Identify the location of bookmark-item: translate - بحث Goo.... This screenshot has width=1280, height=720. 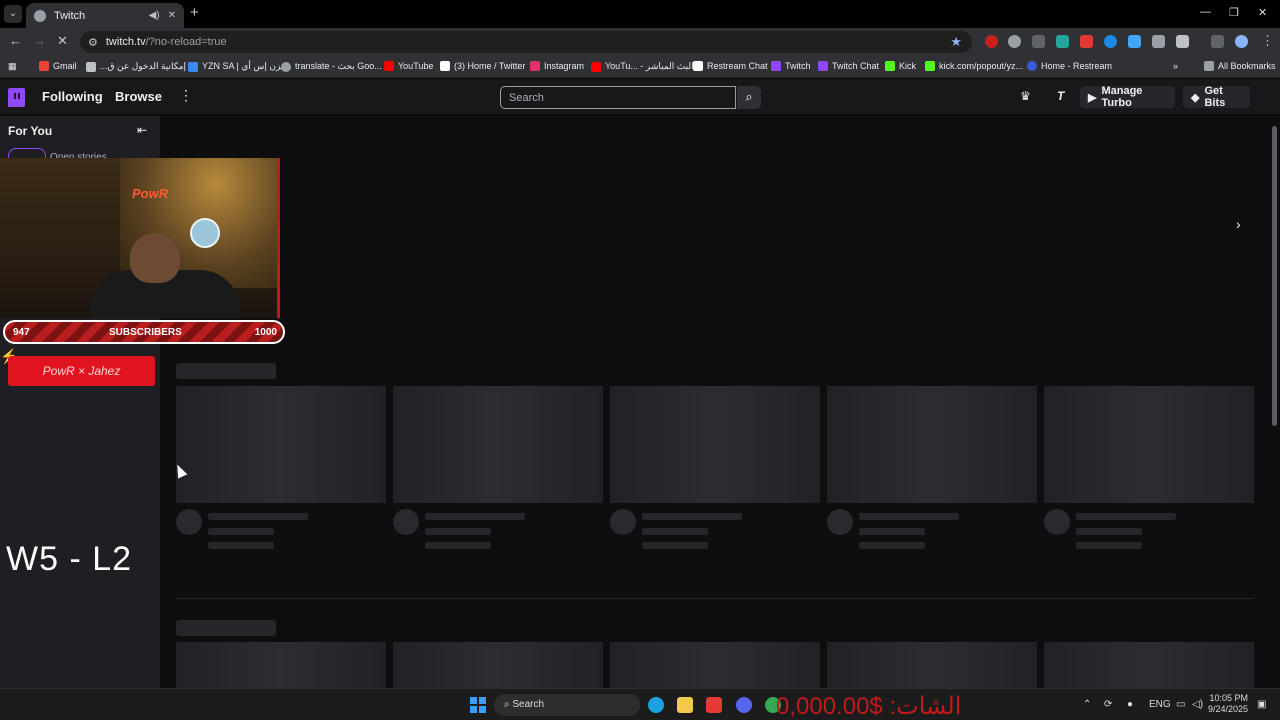
(331, 66).